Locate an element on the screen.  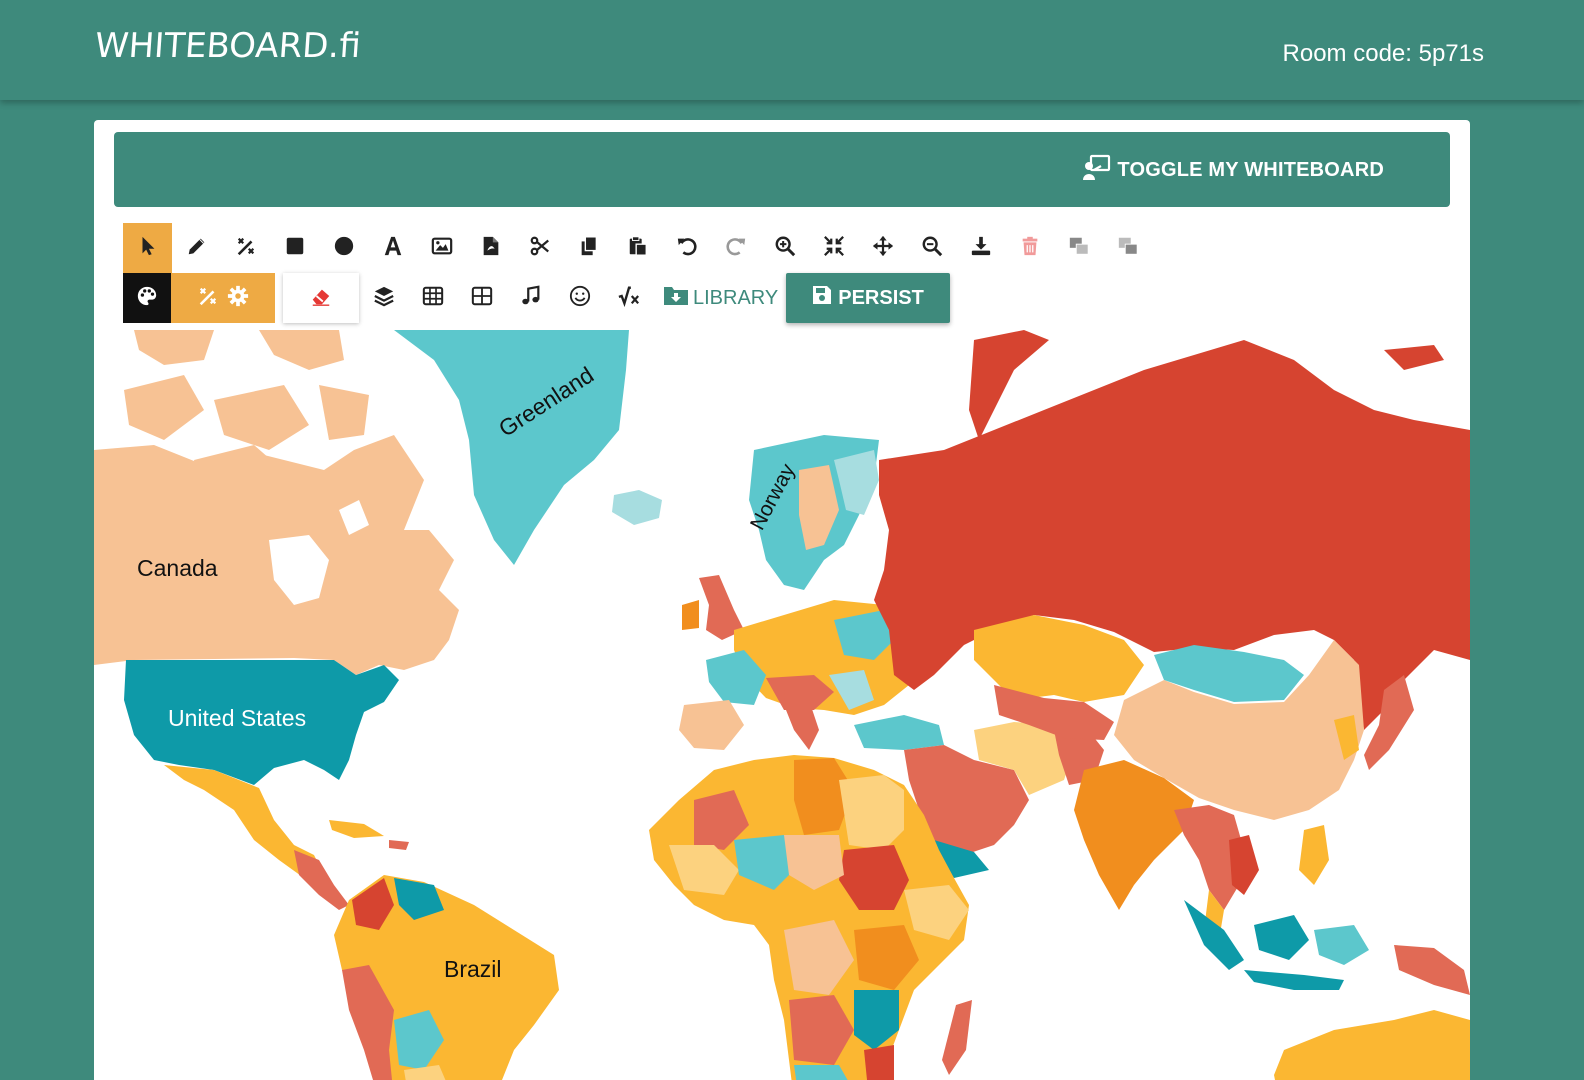
image-tool is located at coordinates (441, 248).